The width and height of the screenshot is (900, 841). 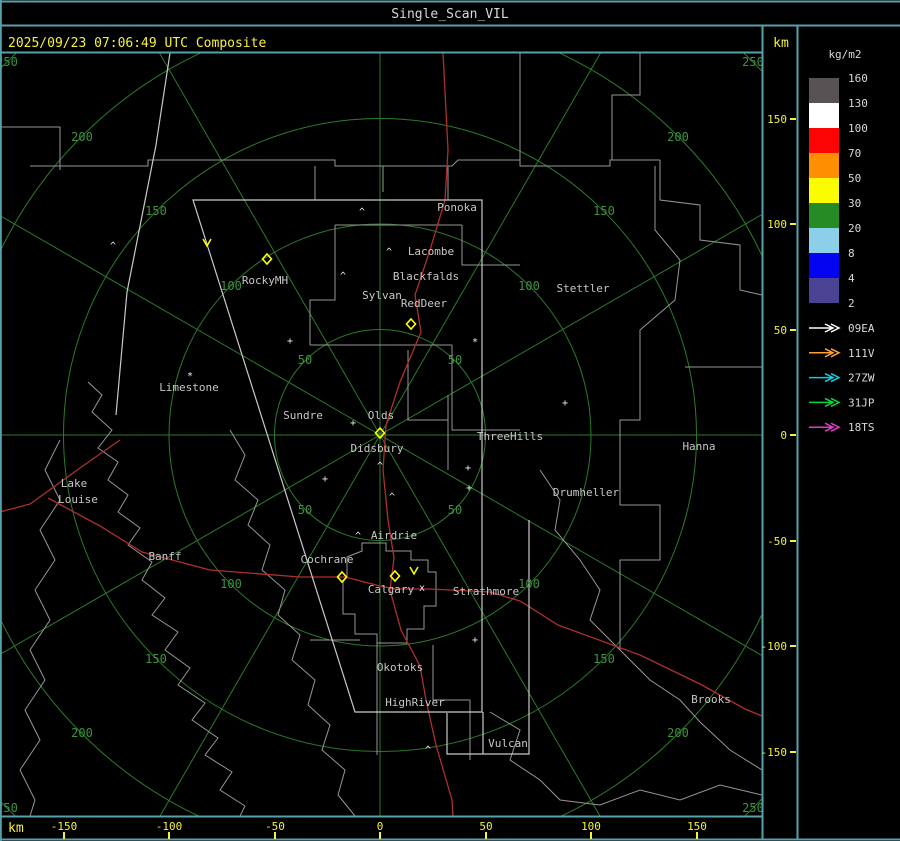 What do you see at coordinates (774, 752) in the screenshot?
I see `right-axis-tick-label: -150` at bounding box center [774, 752].